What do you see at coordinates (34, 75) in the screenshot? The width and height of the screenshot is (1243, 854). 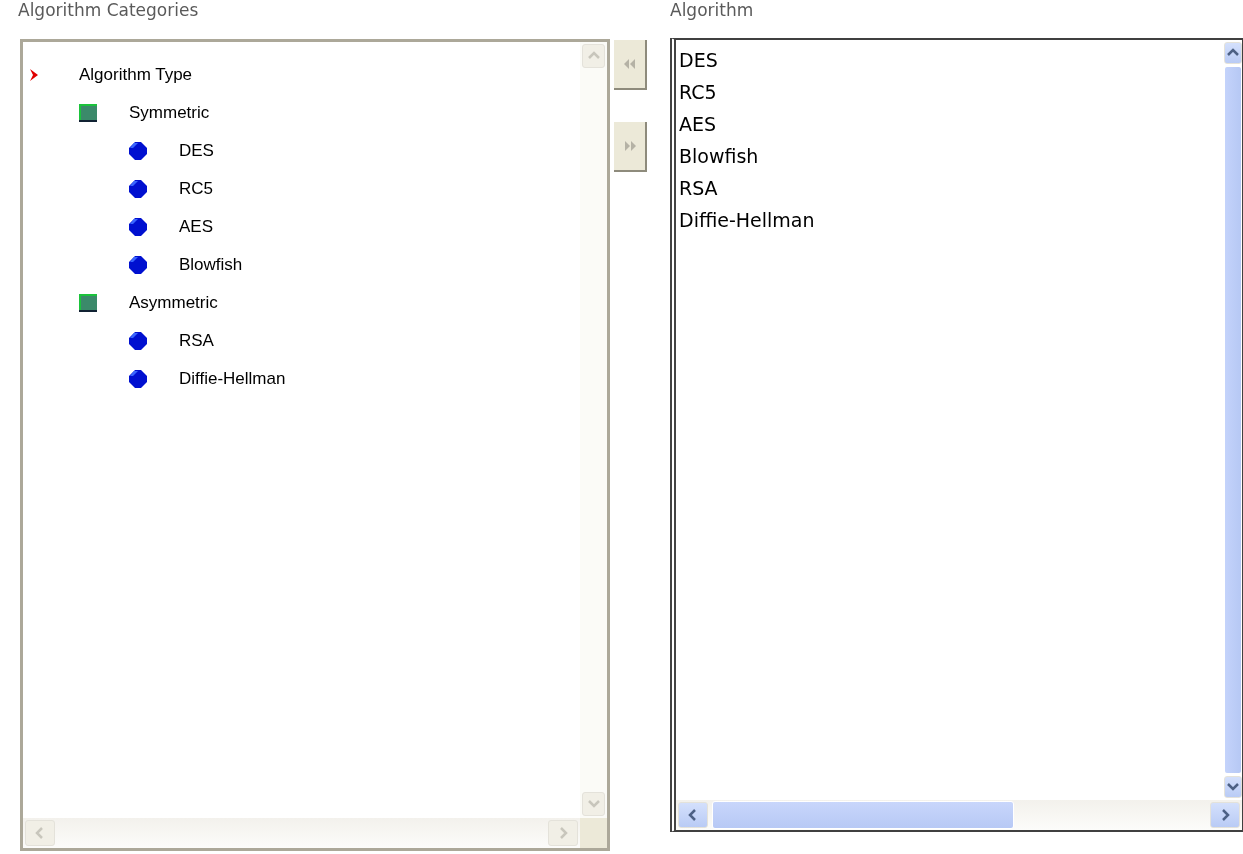 I see `arrow-icon` at bounding box center [34, 75].